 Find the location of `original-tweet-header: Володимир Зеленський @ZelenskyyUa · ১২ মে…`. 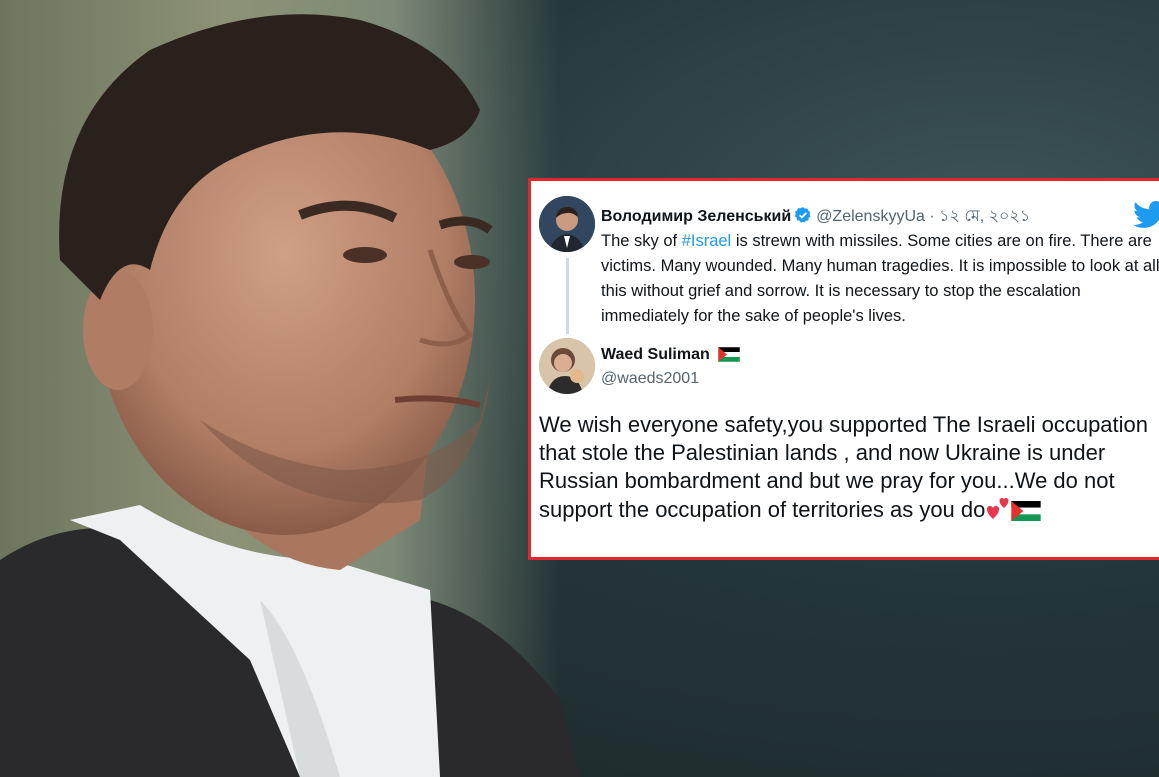

original-tweet-header: Володимир Зеленський @ZelenskyyUa · ১২ মে… is located at coordinates (815, 216).